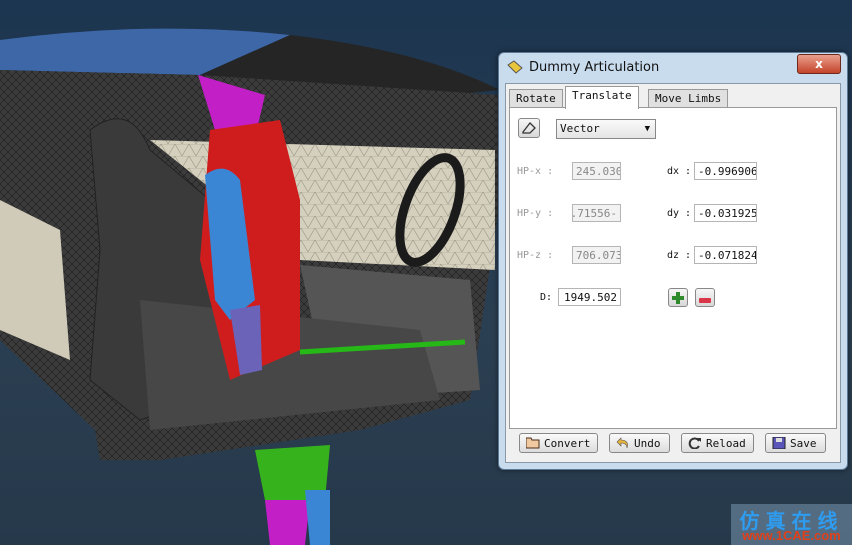 This screenshot has height=545, width=852. I want to click on tab-translate: Translate, so click(602, 97).